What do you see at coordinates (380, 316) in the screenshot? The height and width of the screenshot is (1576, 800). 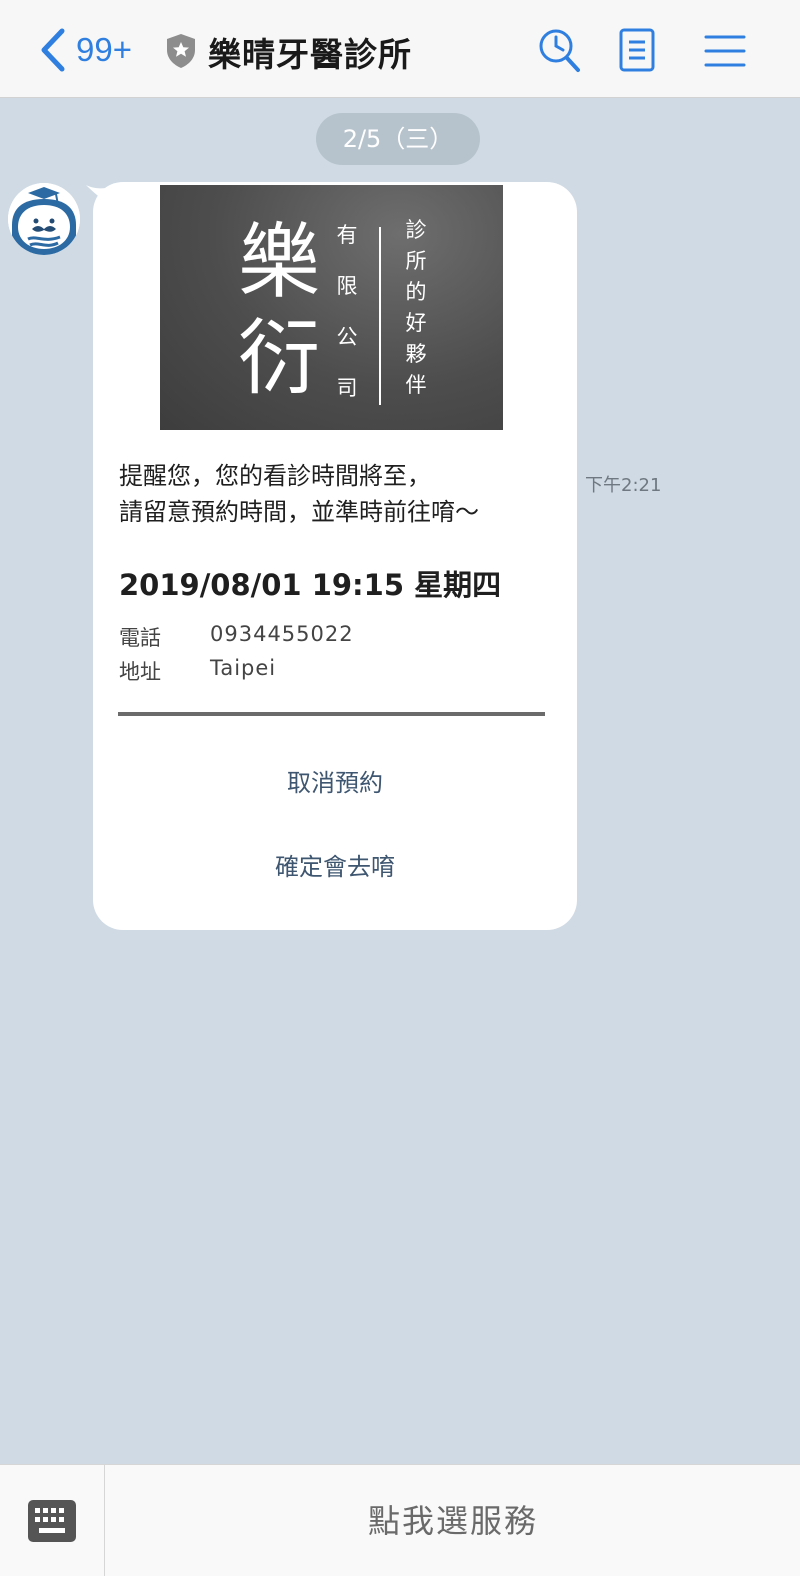 I see `banner-divider` at bounding box center [380, 316].